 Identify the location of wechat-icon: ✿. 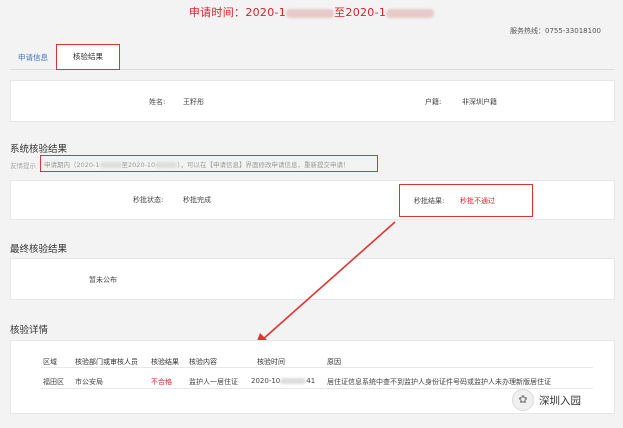
(523, 400).